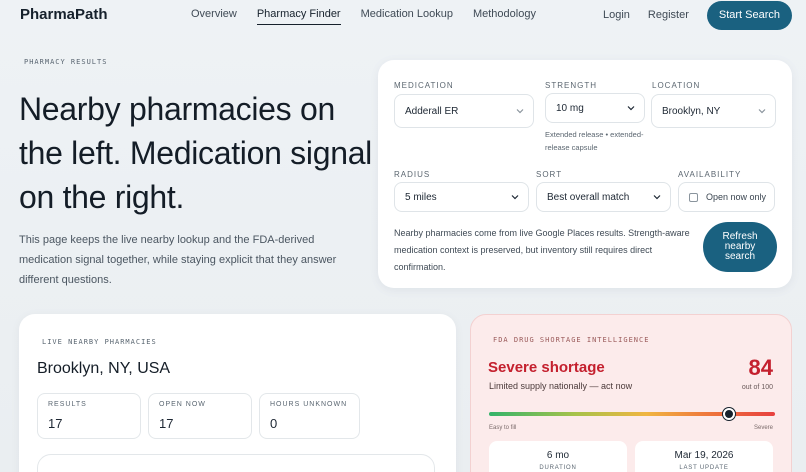 Image resolution: width=806 pixels, height=472 pixels. Describe the element at coordinates (200, 416) in the screenshot. I see `stat-open-now: OPEN NOW 17` at that location.